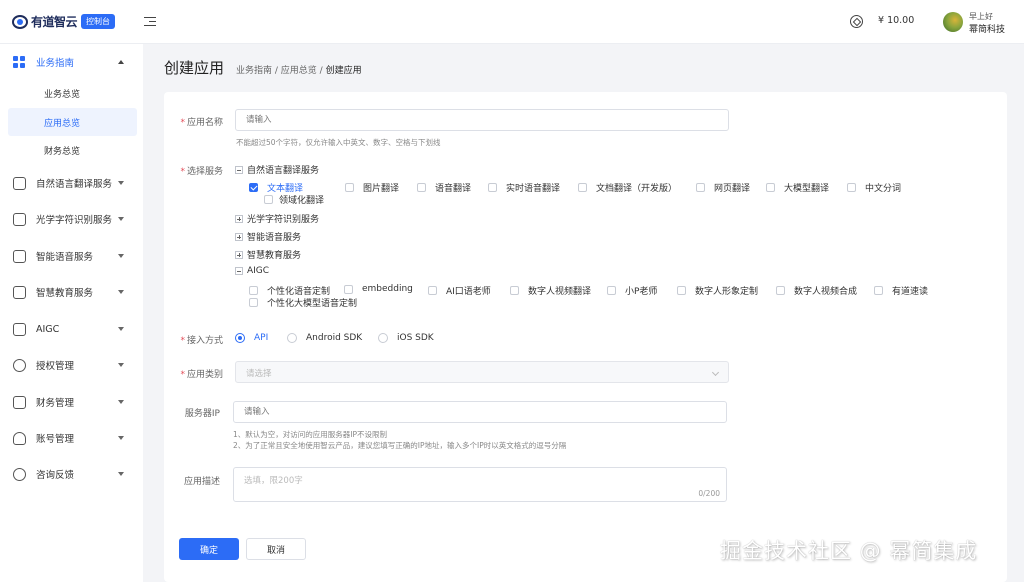  What do you see at coordinates (896, 20) in the screenshot?
I see `account-balance: ¥ 10.00` at bounding box center [896, 20].